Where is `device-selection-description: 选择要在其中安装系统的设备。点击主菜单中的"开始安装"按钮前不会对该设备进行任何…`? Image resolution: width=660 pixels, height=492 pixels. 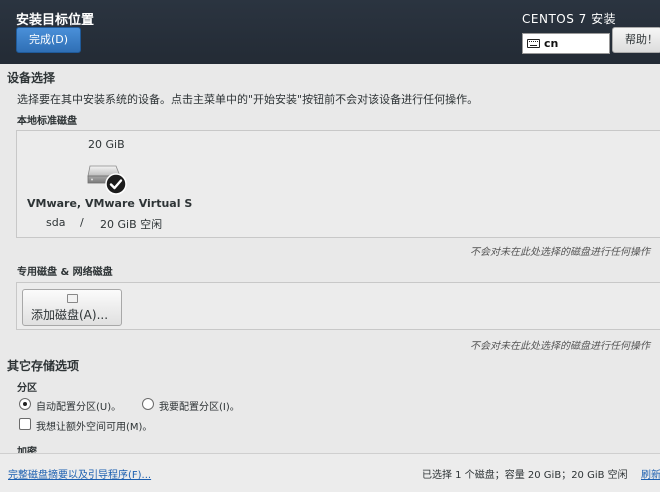
device-selection-description: 选择要在其中安装系统的设备。点击主菜单中的"开始安装"按钮前不会对该设备进行任何… is located at coordinates (248, 99).